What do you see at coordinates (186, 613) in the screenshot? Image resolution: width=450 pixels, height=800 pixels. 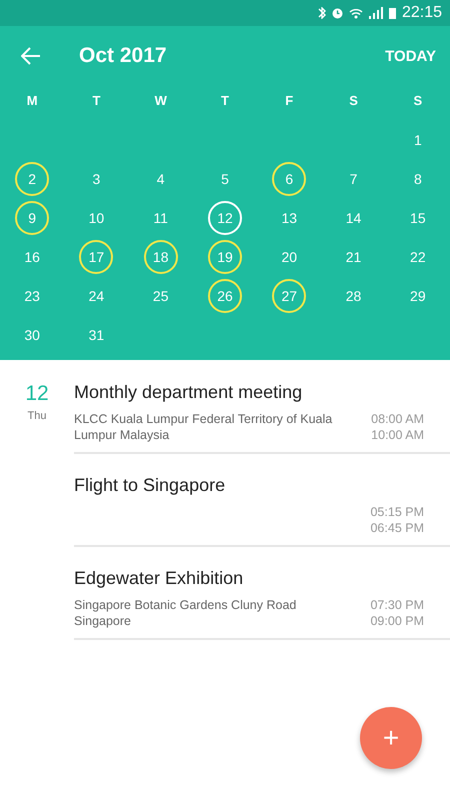 I see `event-location: Singapore Botanic Gardens Cluny Road Singapore` at bounding box center [186, 613].